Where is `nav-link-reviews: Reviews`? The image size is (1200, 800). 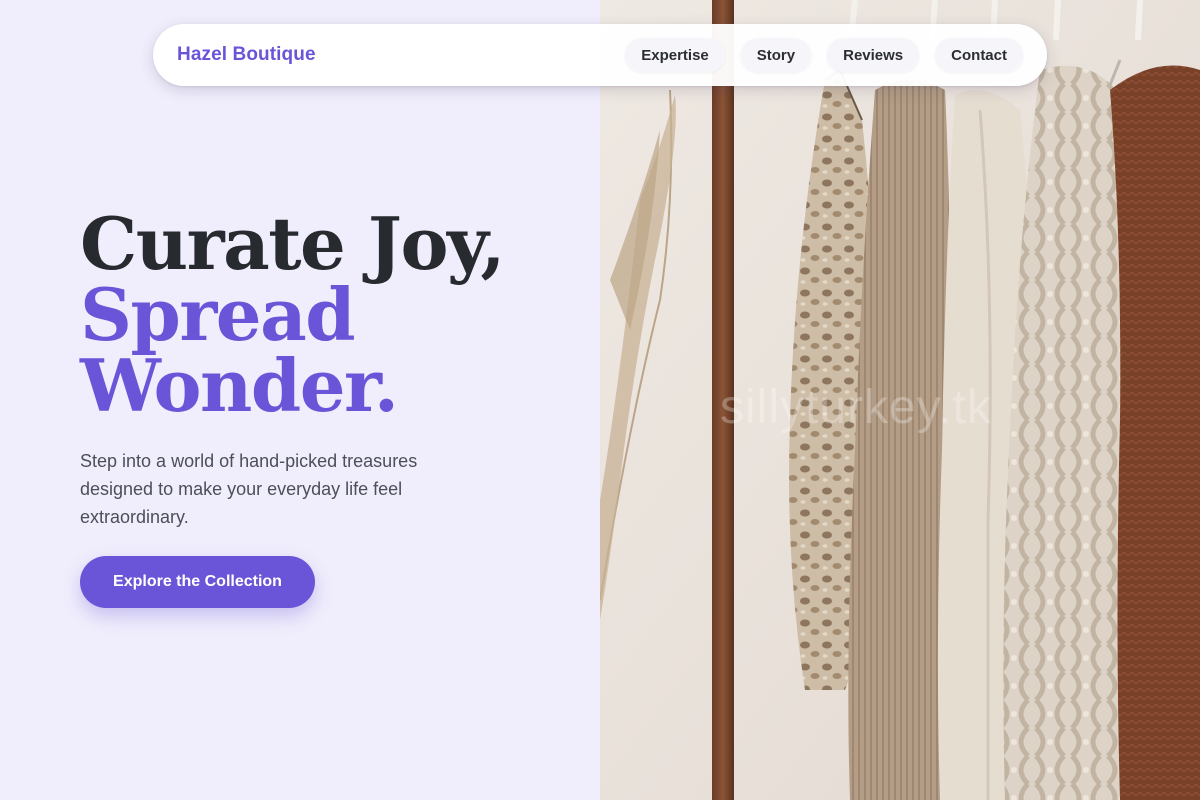
nav-link-reviews: Reviews is located at coordinates (873, 55).